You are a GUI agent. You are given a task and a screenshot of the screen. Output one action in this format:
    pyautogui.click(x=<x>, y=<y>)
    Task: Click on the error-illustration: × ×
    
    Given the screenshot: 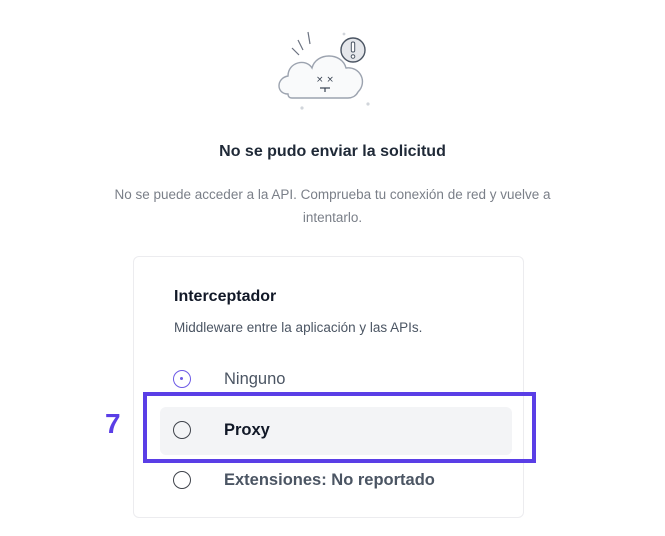 What is the action you would take?
    pyautogui.click(x=328, y=72)
    